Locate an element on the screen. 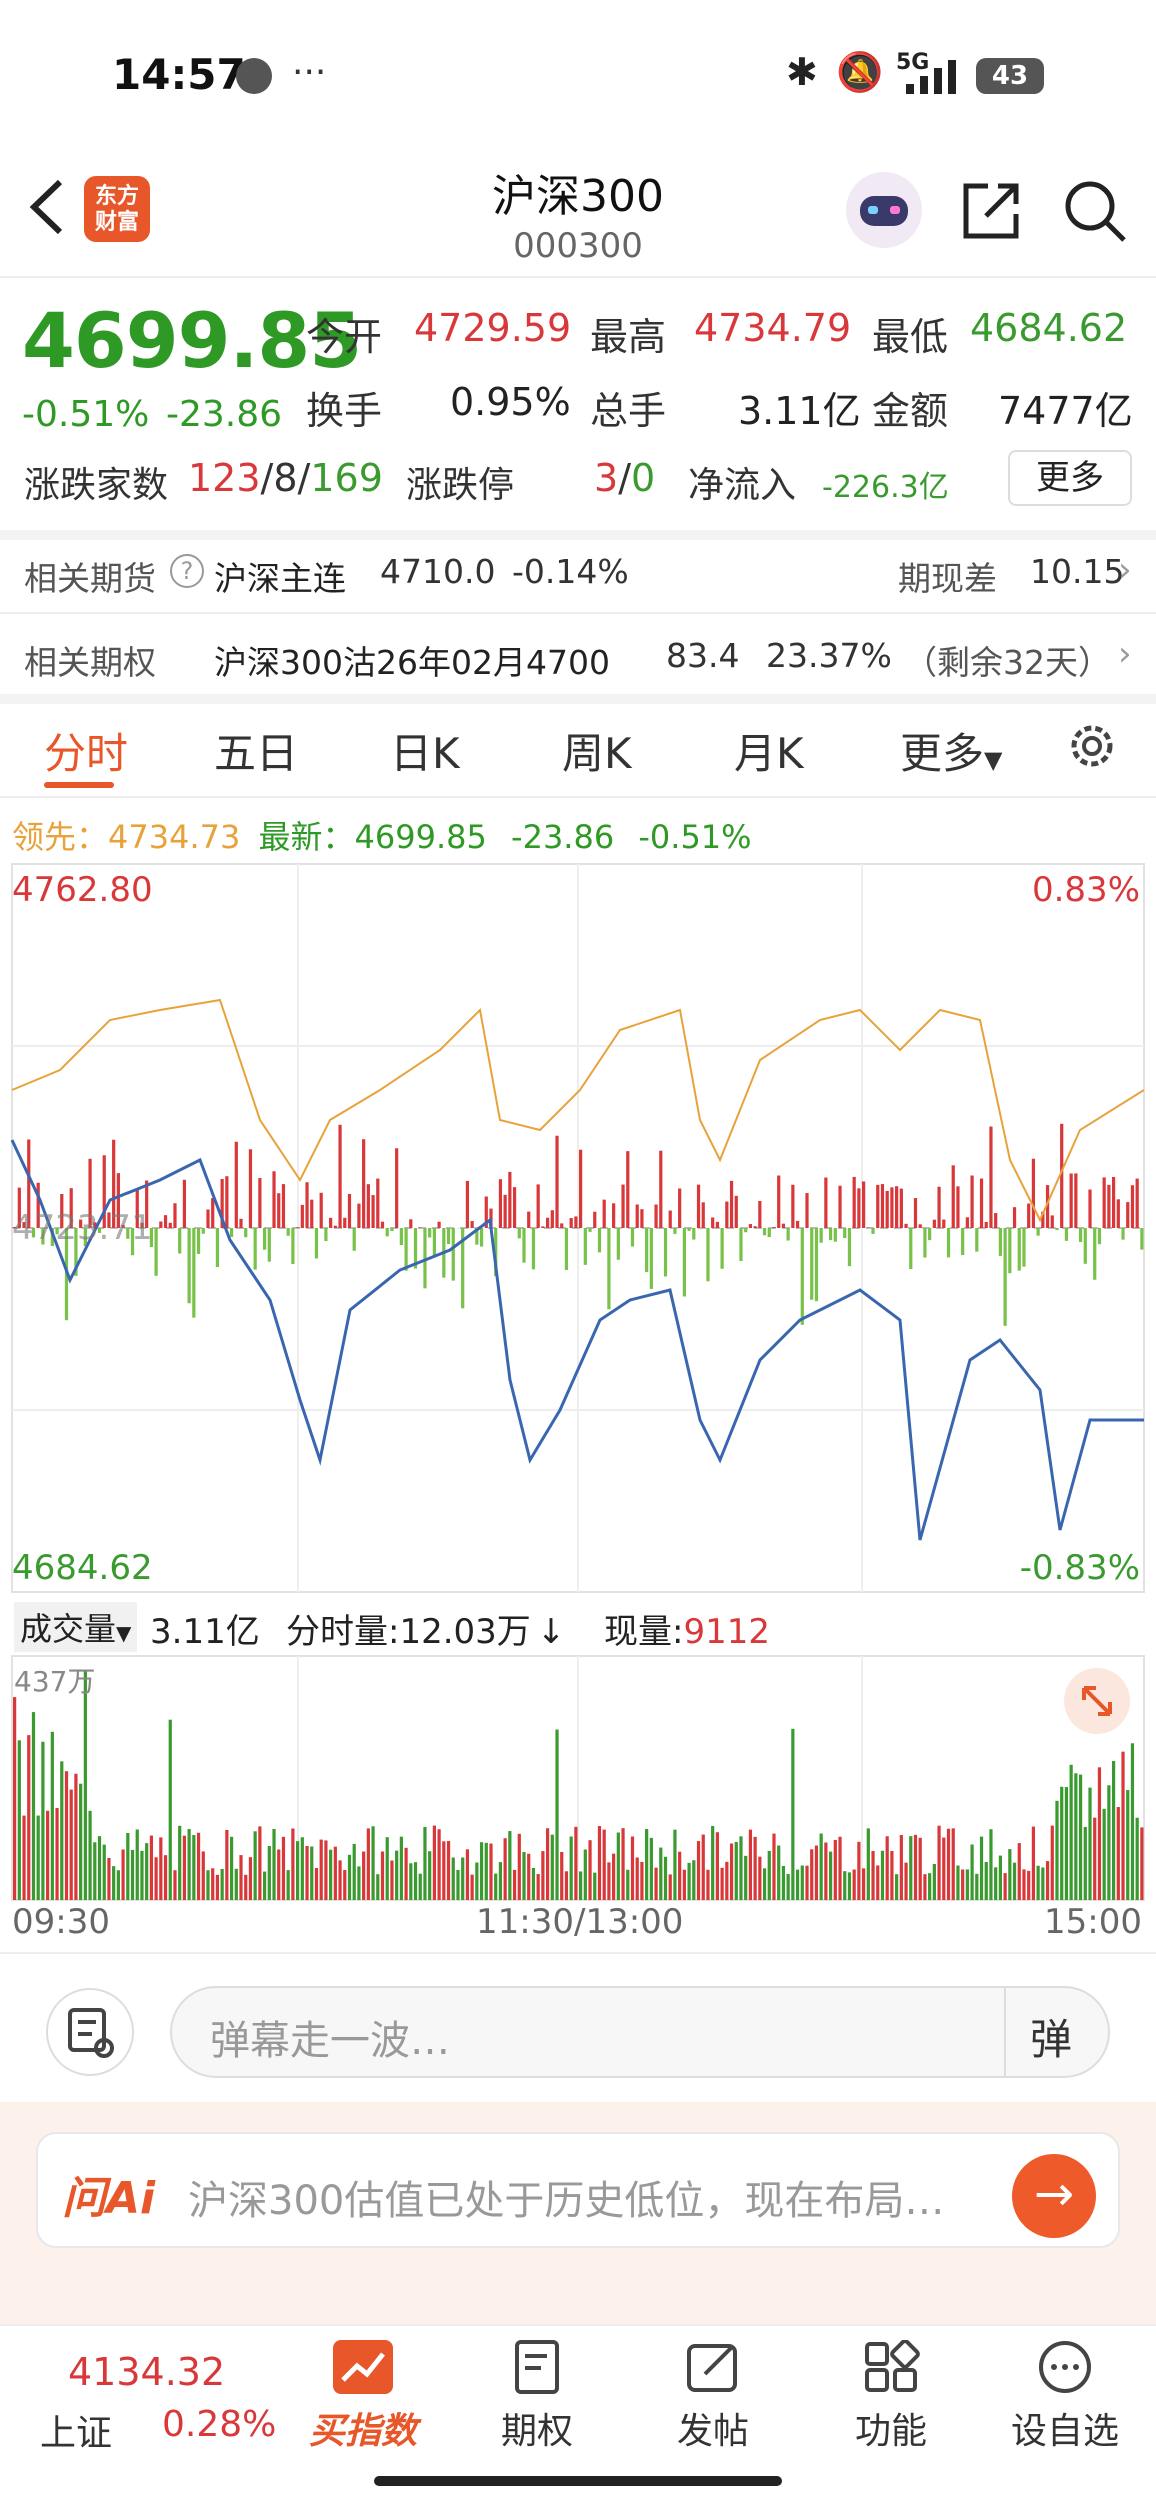 The image size is (1156, 2510). danmaku-send-button: 弹 is located at coordinates (1051, 2036).